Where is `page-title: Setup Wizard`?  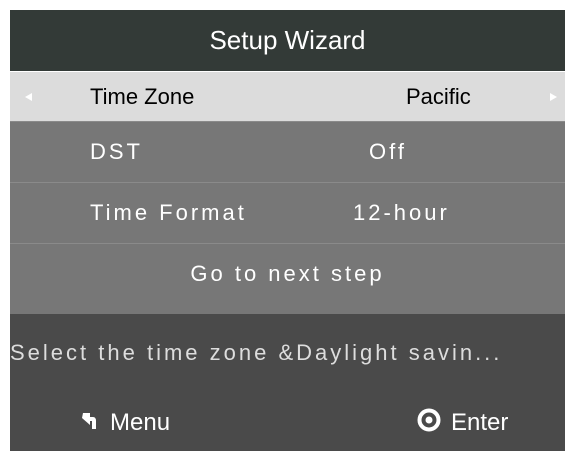
page-title: Setup Wizard is located at coordinates (287, 40).